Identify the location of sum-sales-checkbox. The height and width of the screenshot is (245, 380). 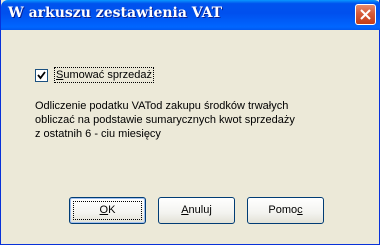
(41, 75).